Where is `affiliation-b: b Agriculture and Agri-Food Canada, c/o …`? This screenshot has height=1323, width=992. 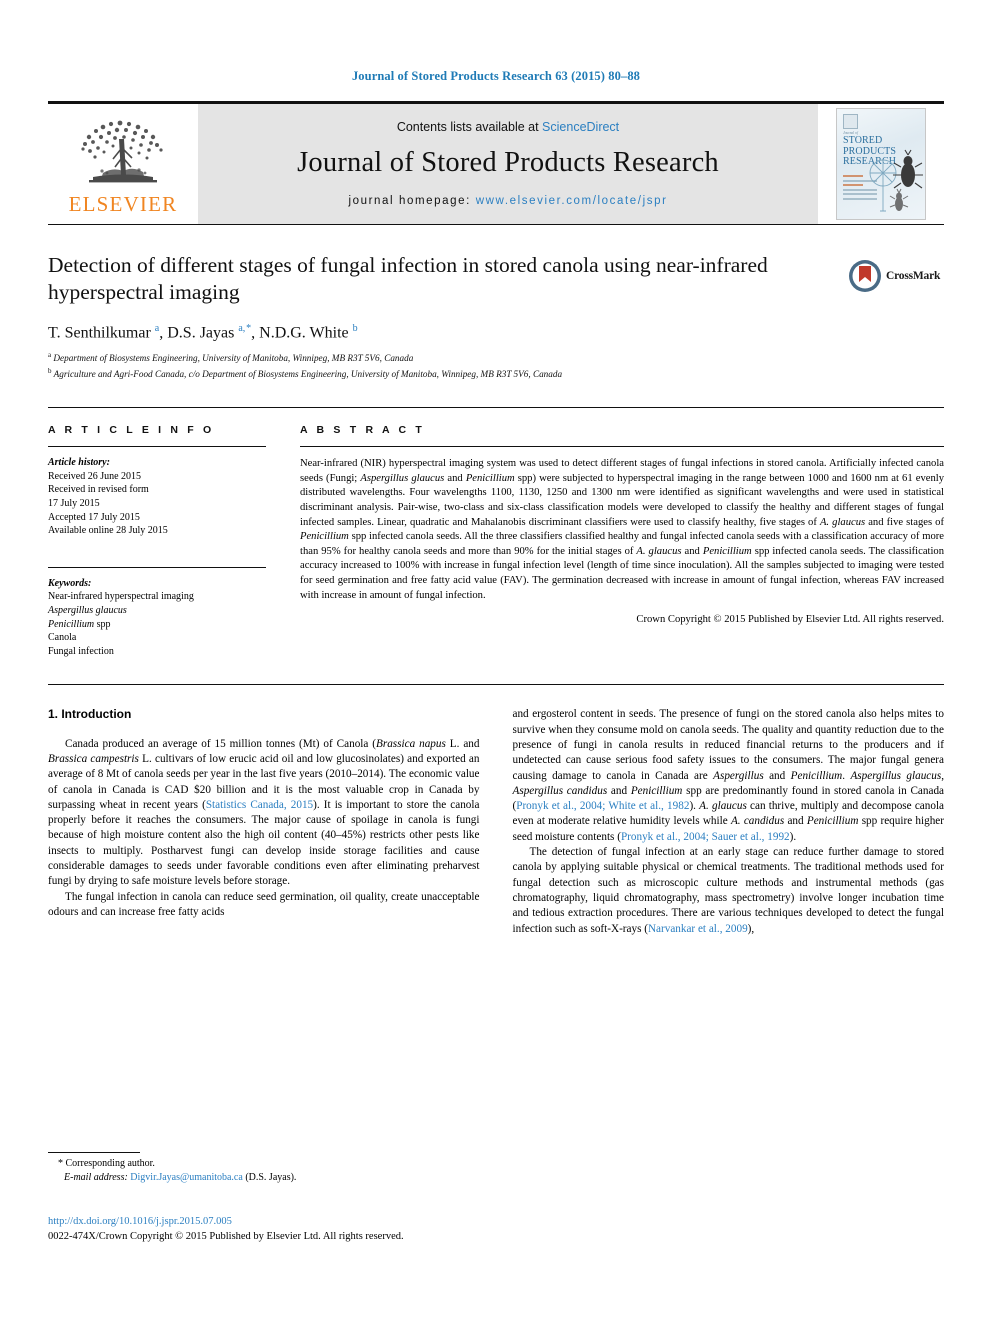 affiliation-b: b Agriculture and Agri-Food Canada, c/o … is located at coordinates (305, 372).